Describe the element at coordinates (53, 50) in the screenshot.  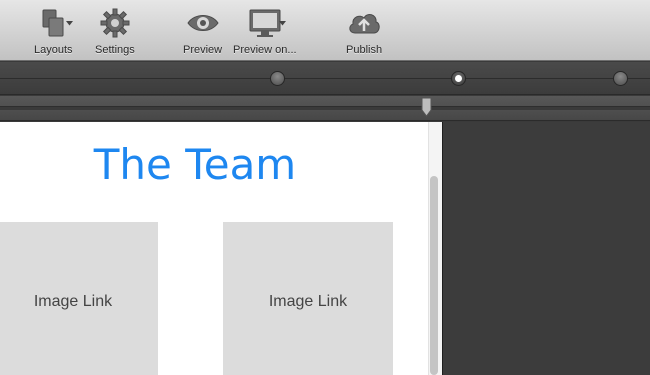
I see `layouts-label: Layouts` at that location.